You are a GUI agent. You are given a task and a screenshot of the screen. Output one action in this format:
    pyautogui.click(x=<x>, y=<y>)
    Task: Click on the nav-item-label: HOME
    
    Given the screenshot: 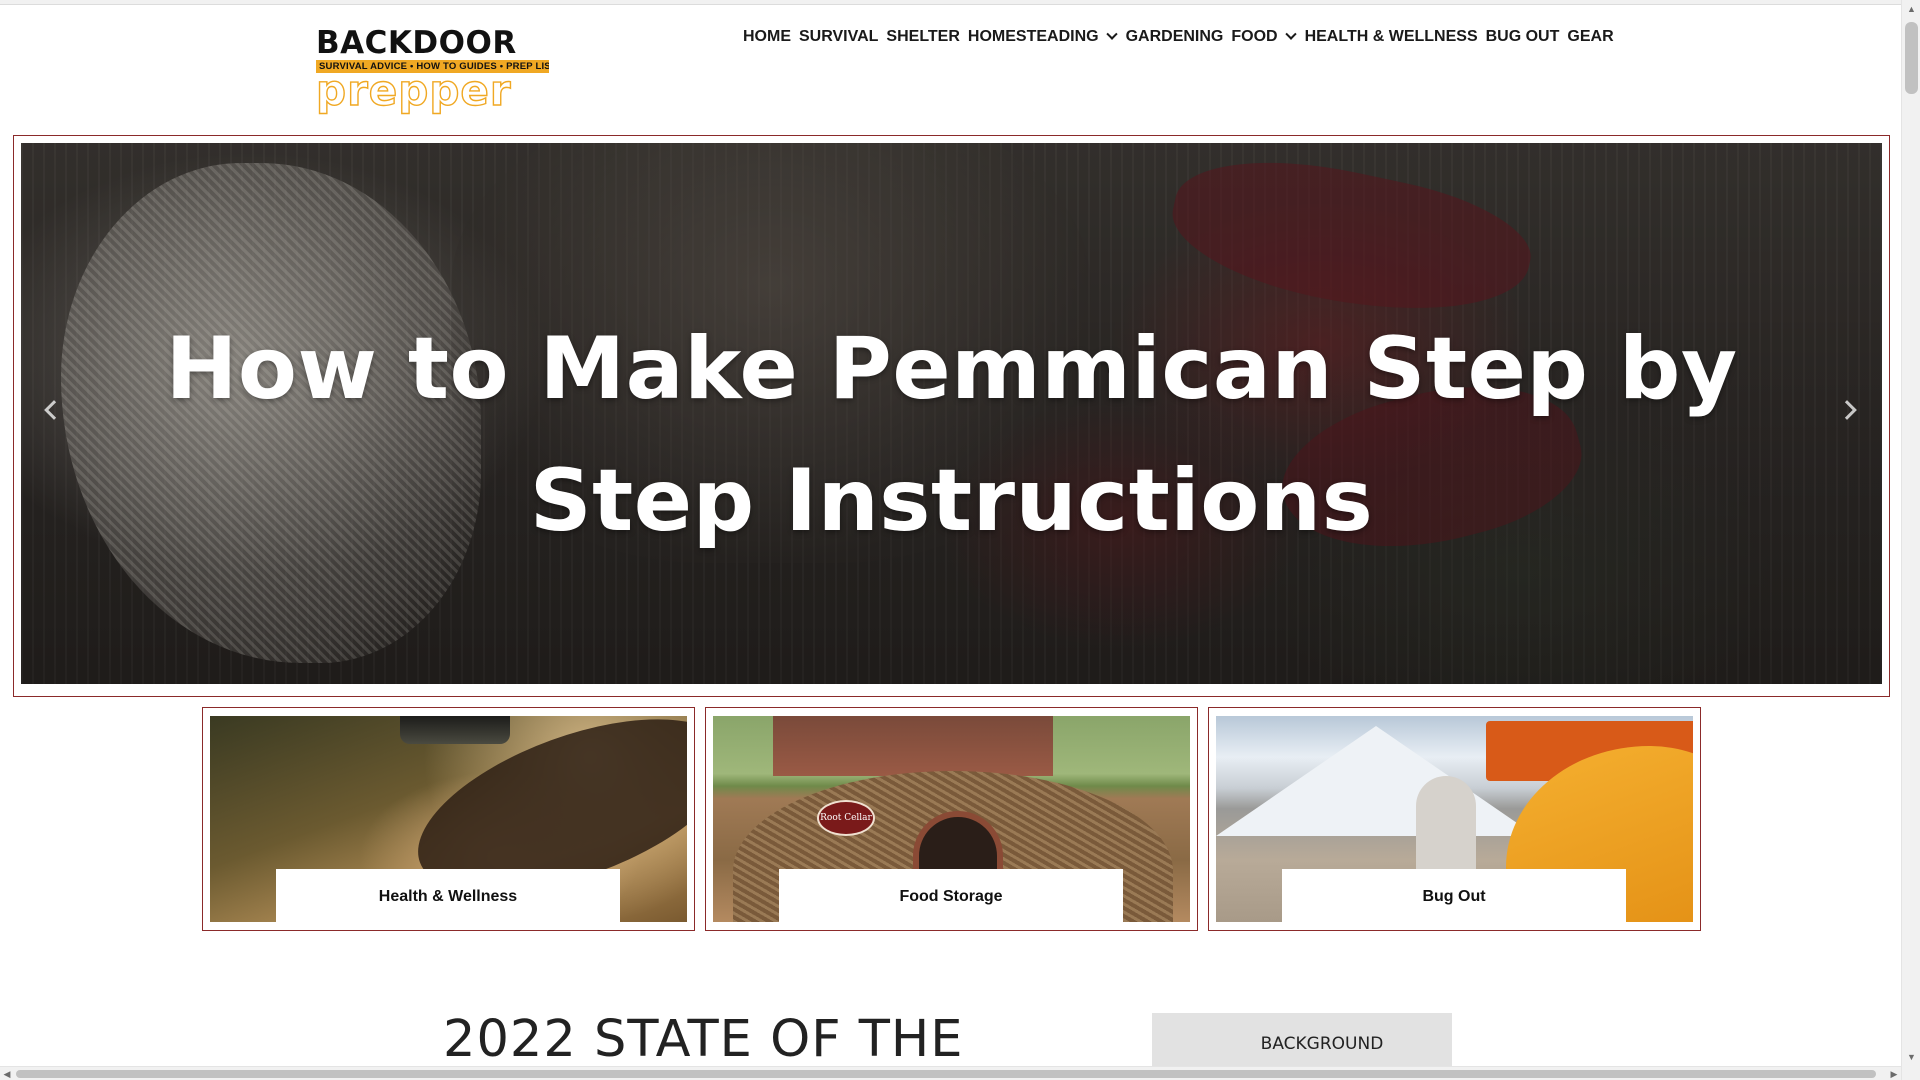 What is the action you would take?
    pyautogui.click(x=767, y=36)
    